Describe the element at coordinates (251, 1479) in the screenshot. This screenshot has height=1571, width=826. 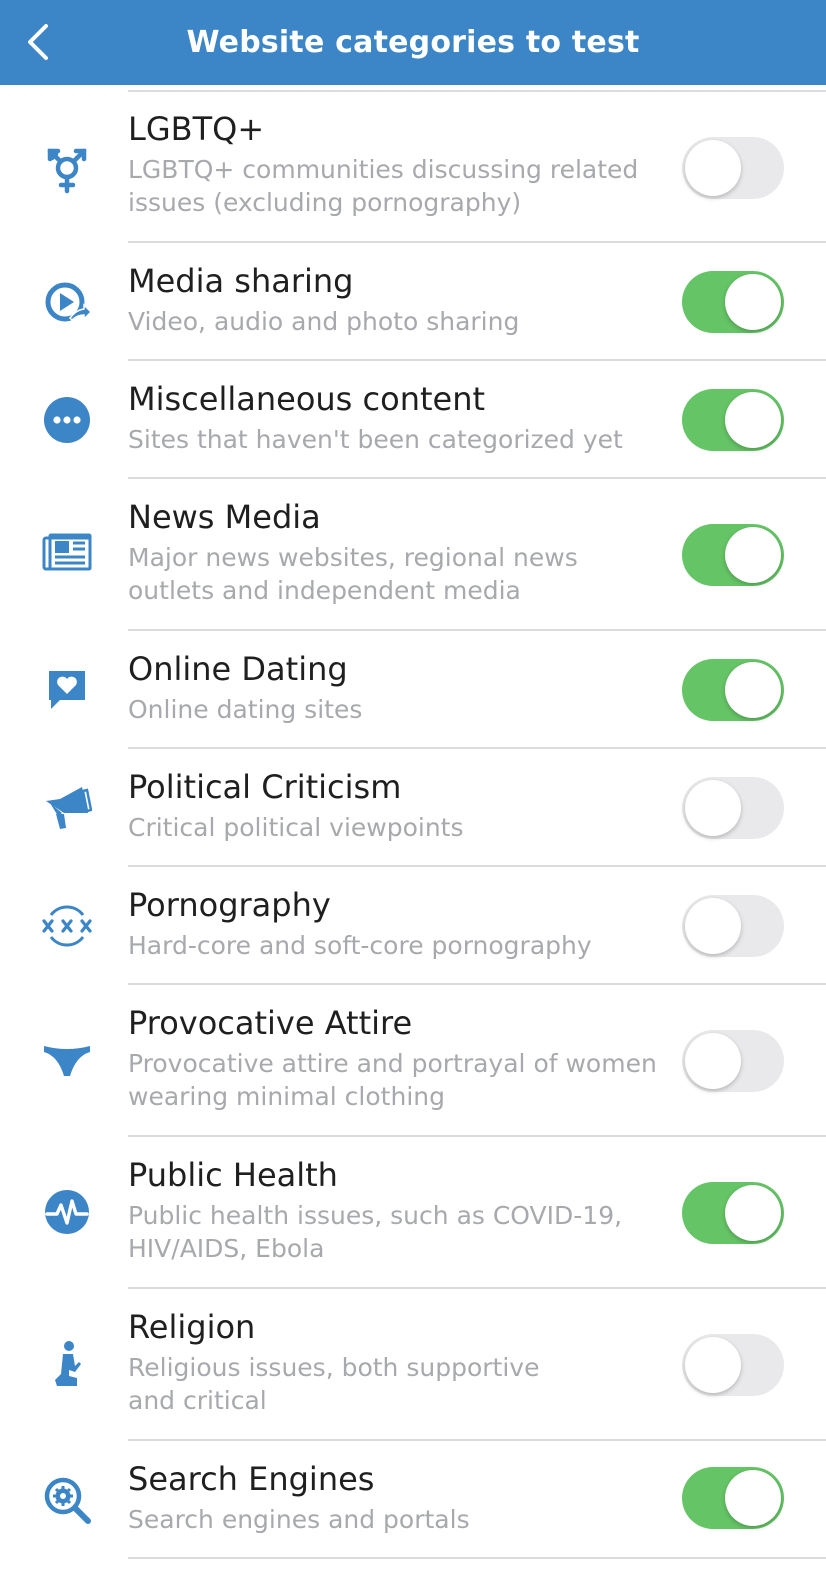
I see `category-title: Search Engines` at that location.